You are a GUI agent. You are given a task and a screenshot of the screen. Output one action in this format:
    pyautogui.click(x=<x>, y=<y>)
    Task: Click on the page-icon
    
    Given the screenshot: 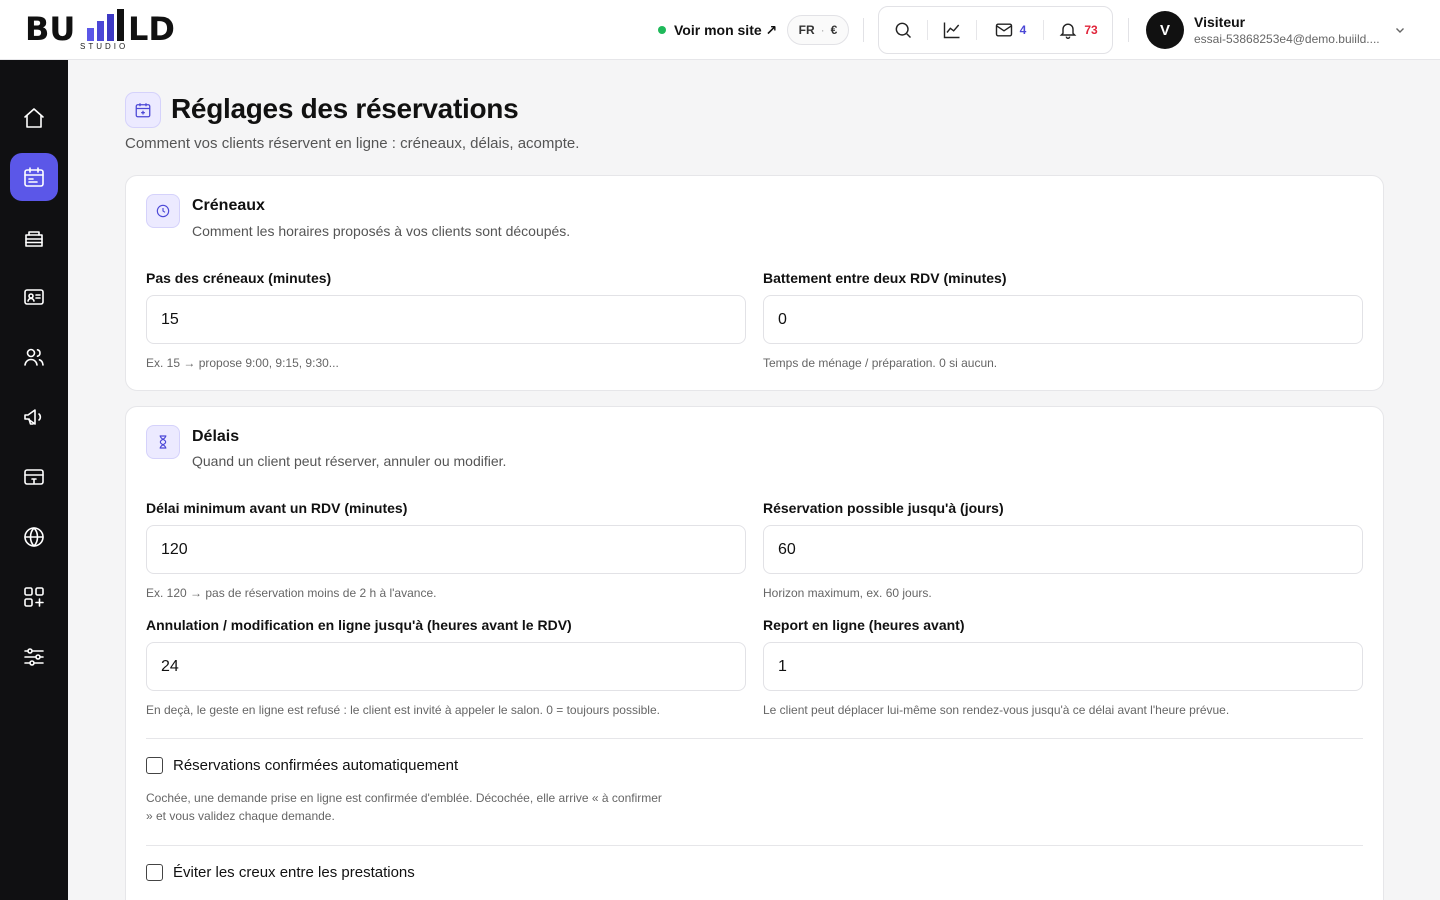 What is the action you would take?
    pyautogui.click(x=143, y=110)
    